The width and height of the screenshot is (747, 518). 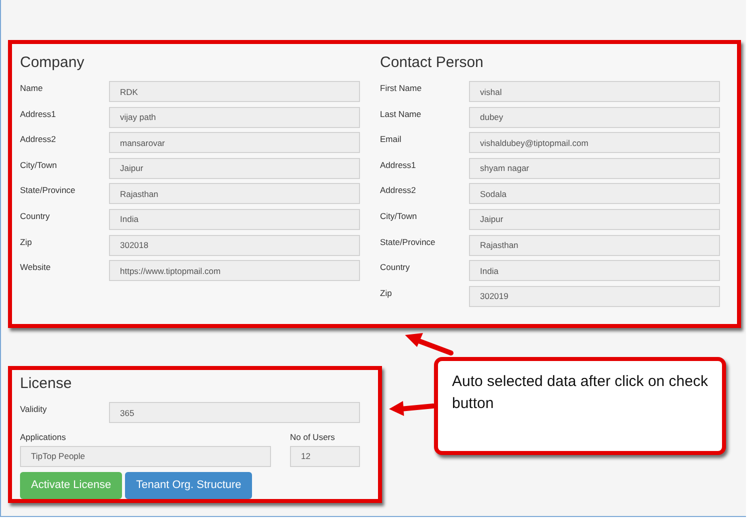 What do you see at coordinates (34, 409) in the screenshot?
I see `field-label: Validity` at bounding box center [34, 409].